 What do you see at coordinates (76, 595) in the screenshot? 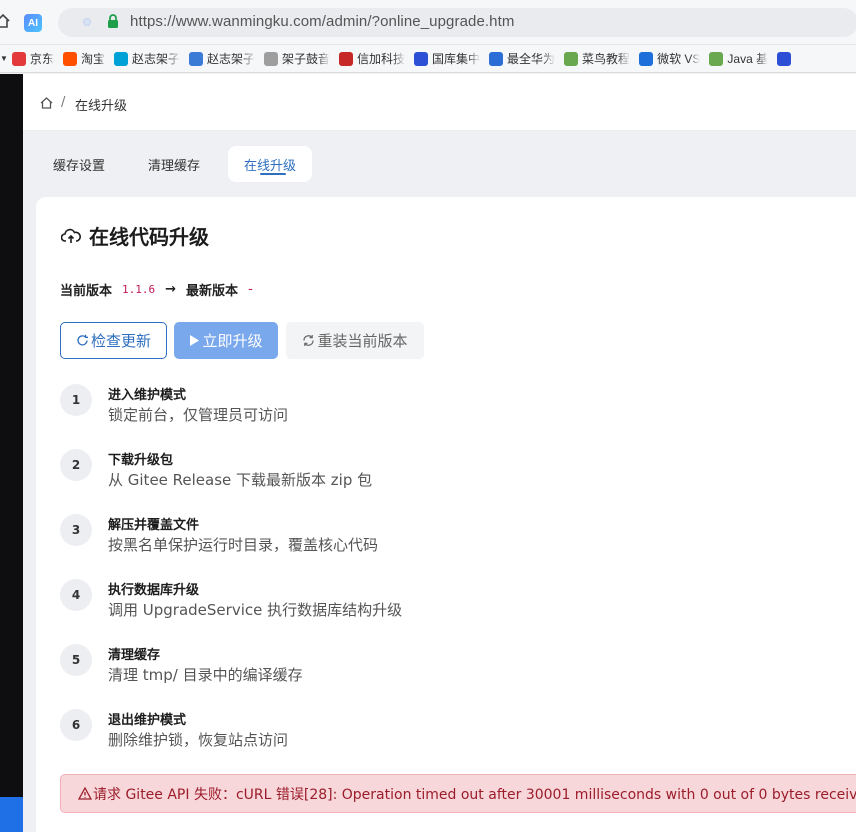
I see `step-number: 4` at bounding box center [76, 595].